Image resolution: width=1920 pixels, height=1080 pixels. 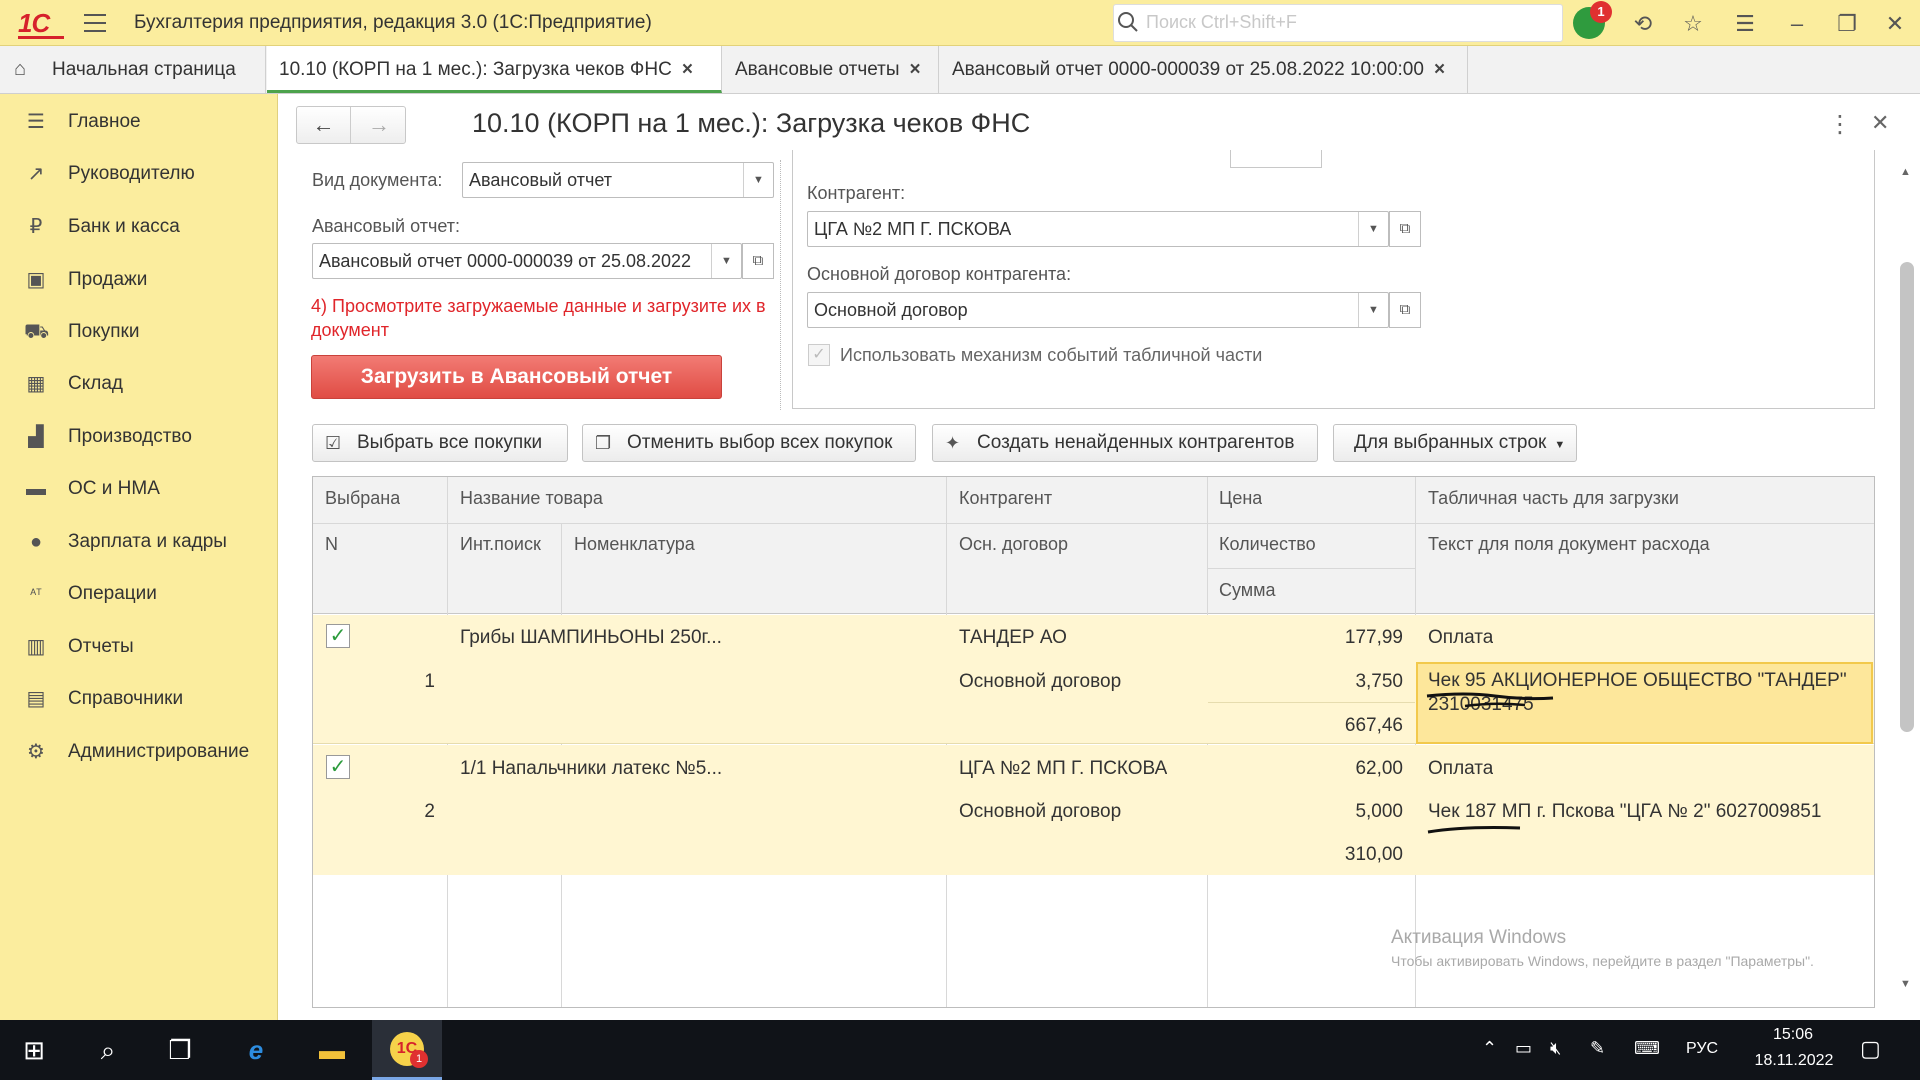 What do you see at coordinates (1305, 769) in the screenshot?
I see `row-price: 62,00` at bounding box center [1305, 769].